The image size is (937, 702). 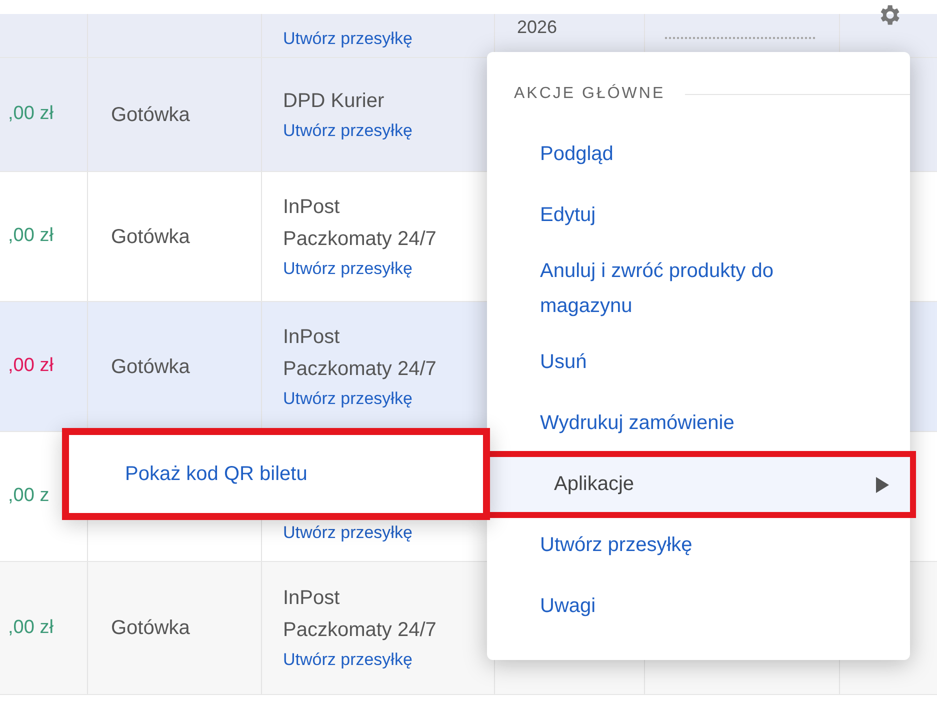 I want to click on carrier-text: DPD Kurier, so click(x=334, y=101).